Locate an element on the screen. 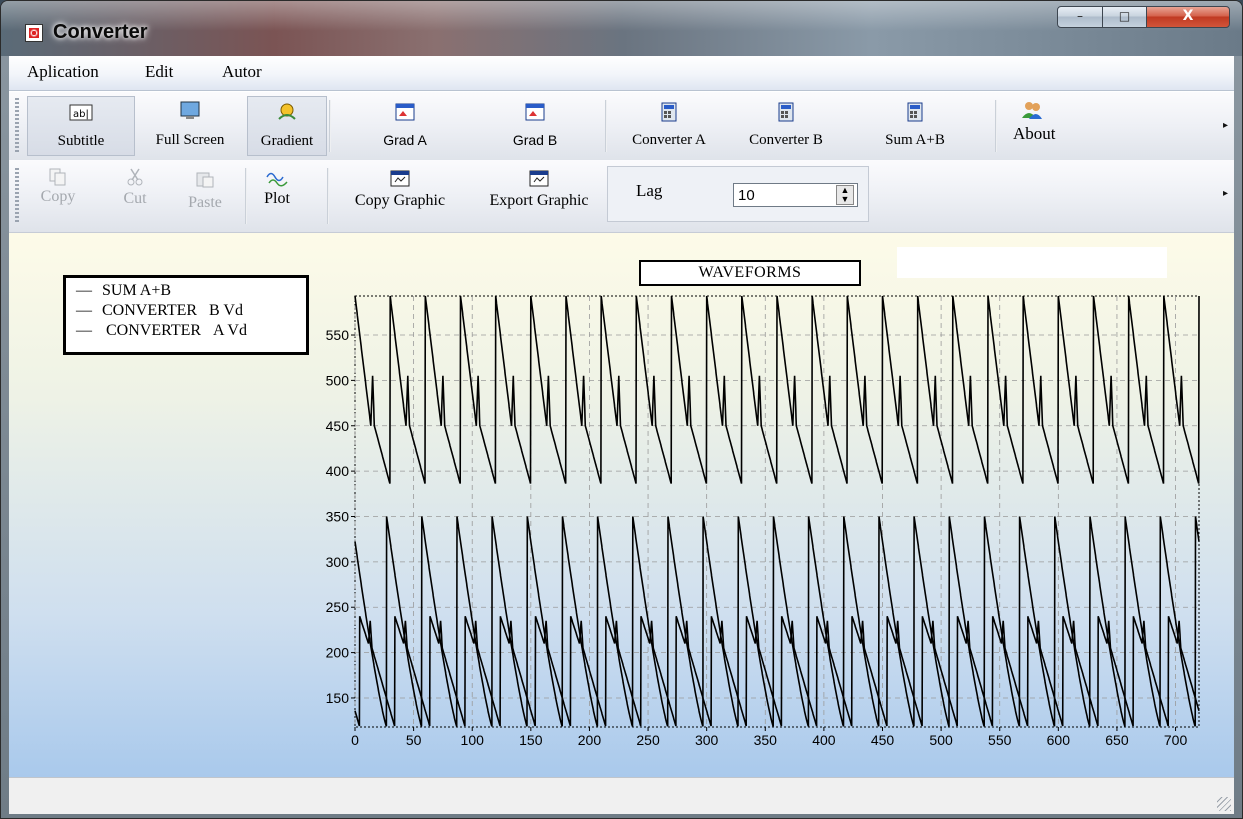 The width and height of the screenshot is (1243, 819). paste-button: Paste is located at coordinates (205, 196).